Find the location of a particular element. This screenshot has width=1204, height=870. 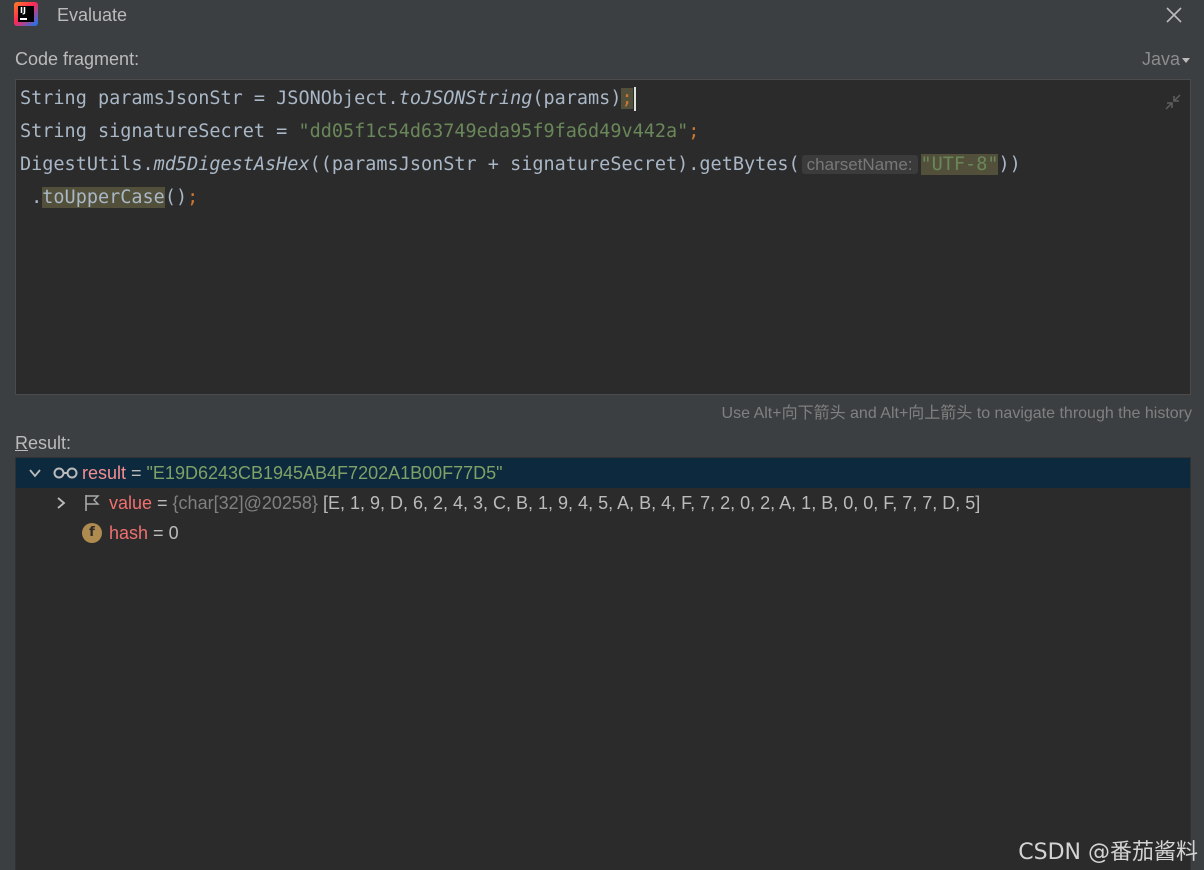

variable-name: hash is located at coordinates (129, 533).